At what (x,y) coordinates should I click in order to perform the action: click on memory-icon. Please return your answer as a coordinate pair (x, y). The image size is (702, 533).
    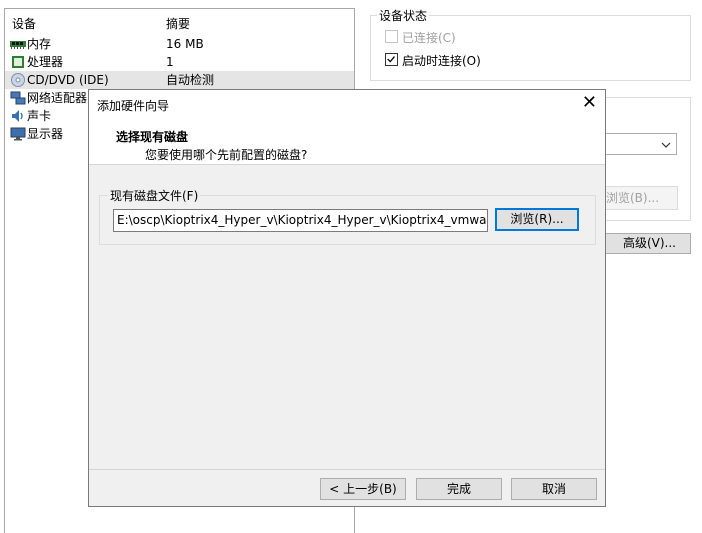
    Looking at the image, I should click on (18, 45).